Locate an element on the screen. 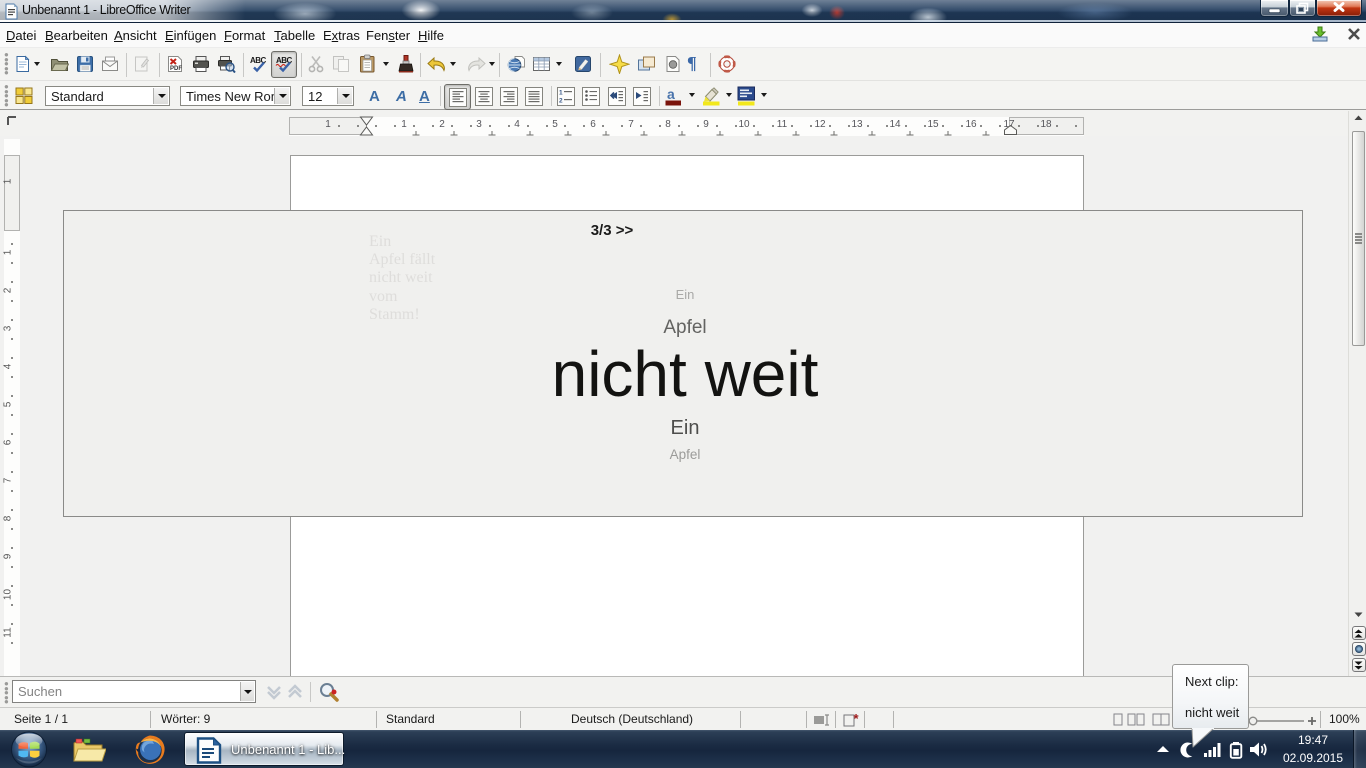 This screenshot has height=768, width=1366. svg-text: a is located at coordinates (671, 94).